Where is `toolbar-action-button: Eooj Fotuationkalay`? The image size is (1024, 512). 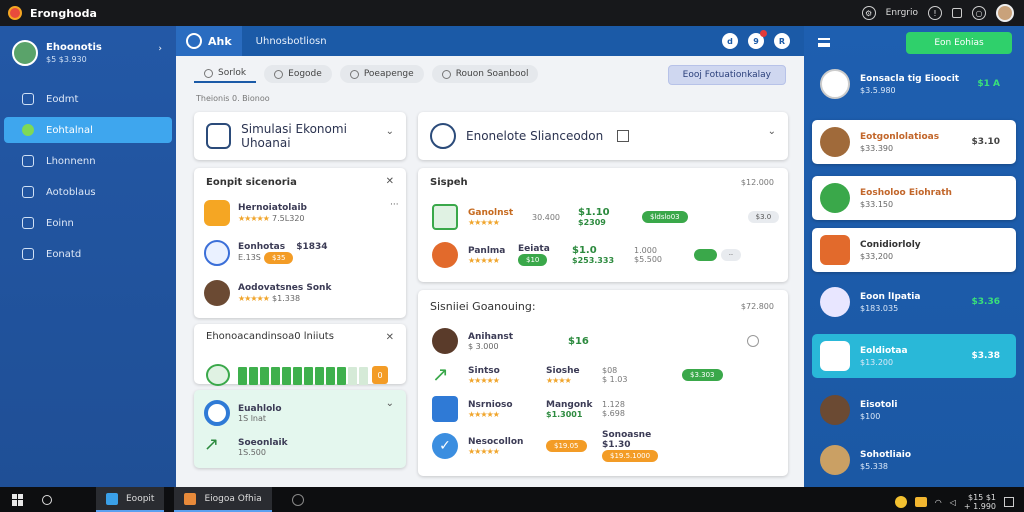 toolbar-action-button: Eooj Fotuationkalay is located at coordinates (726, 75).